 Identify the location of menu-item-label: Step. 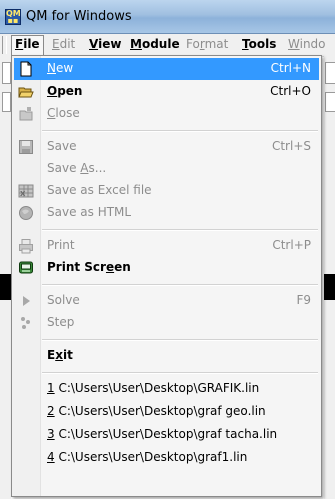
(61, 322).